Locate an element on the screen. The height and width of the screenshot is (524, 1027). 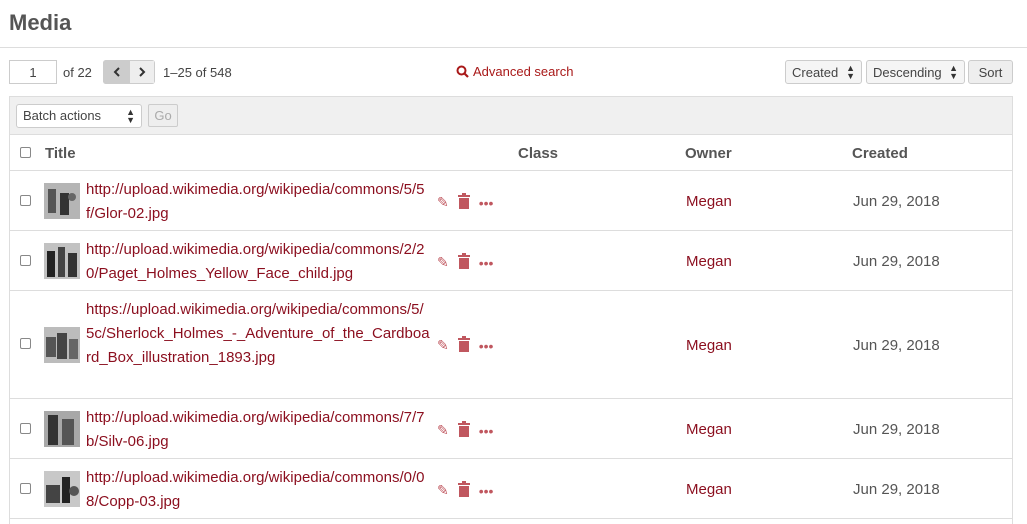
sort-order-select: Descending ▲ ▼ is located at coordinates (915, 72).